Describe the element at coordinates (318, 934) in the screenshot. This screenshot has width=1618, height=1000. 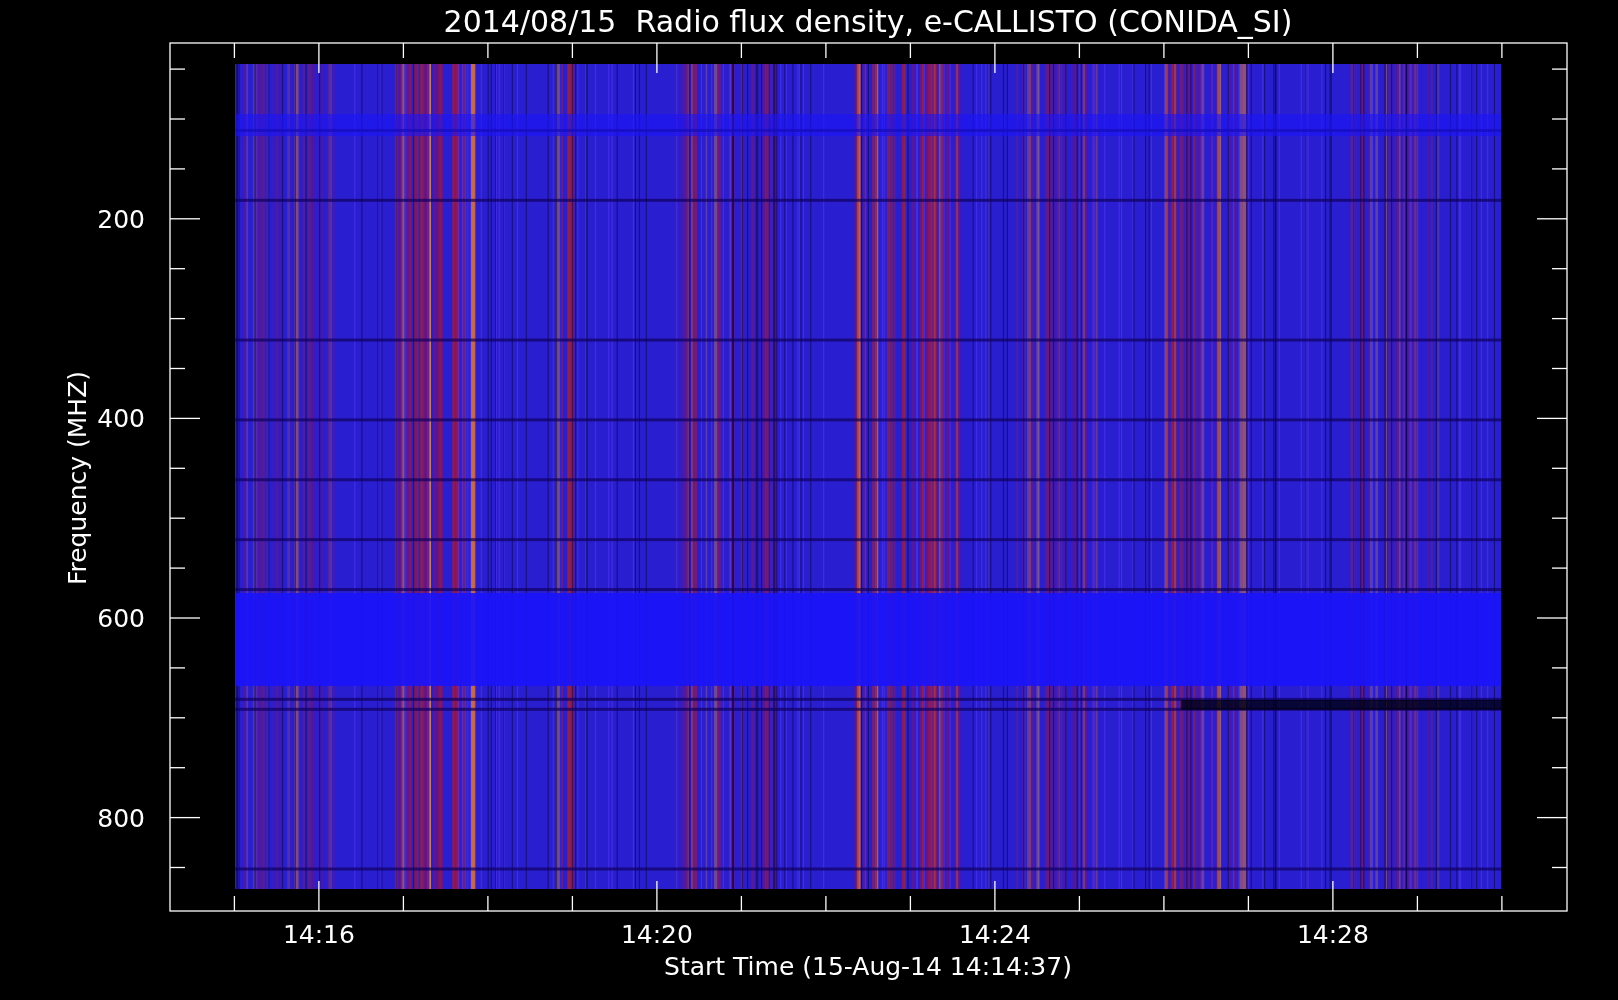
I see `tick-label: 14:16` at that location.